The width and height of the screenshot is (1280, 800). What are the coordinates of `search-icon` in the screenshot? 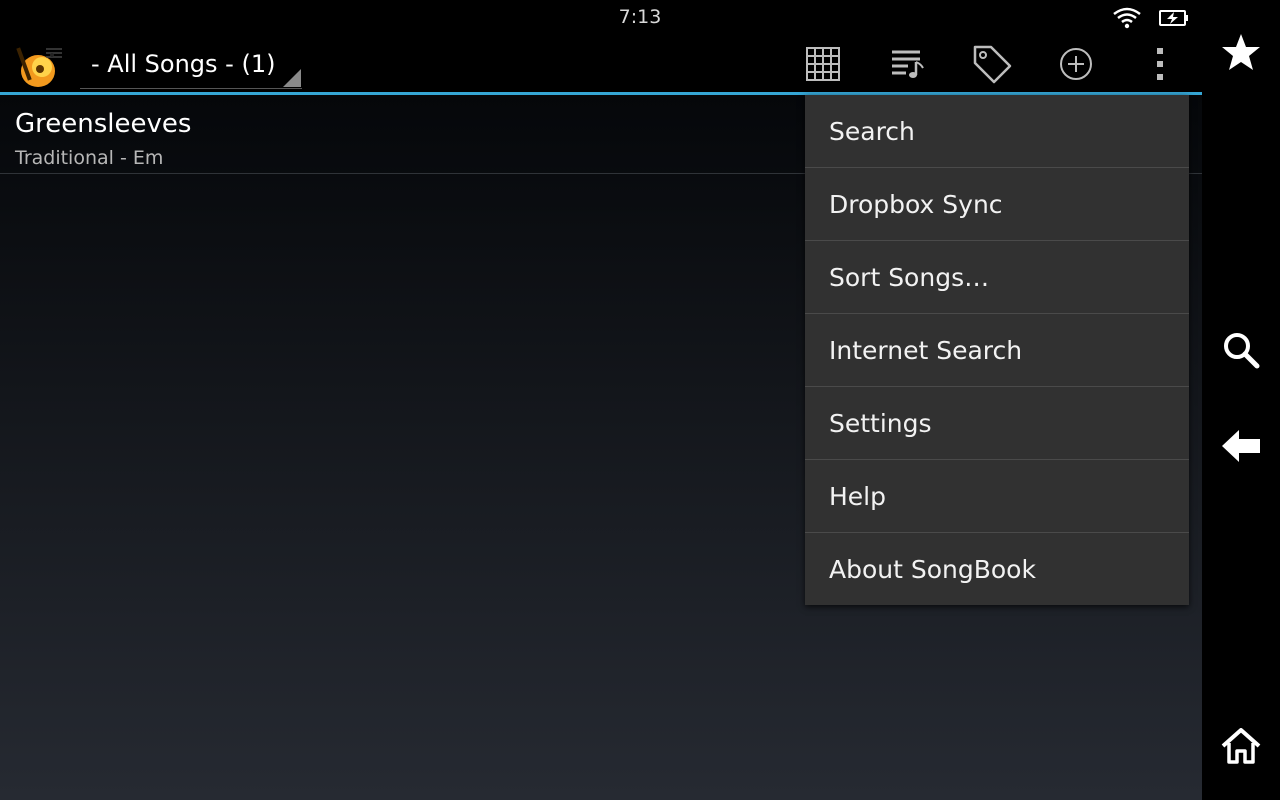 It's located at (1241, 352).